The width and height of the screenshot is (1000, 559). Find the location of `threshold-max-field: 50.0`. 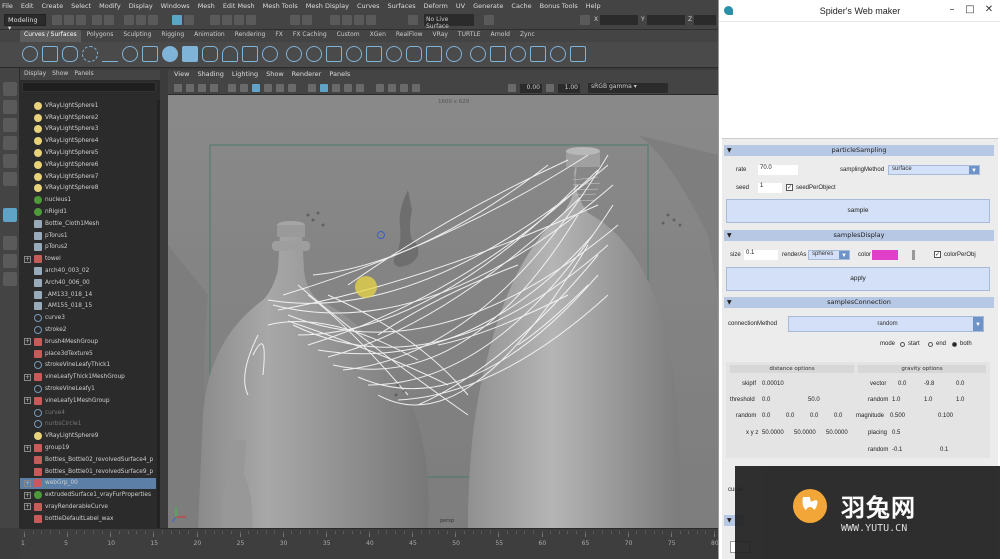

threshold-max-field: 50.0 is located at coordinates (814, 400).